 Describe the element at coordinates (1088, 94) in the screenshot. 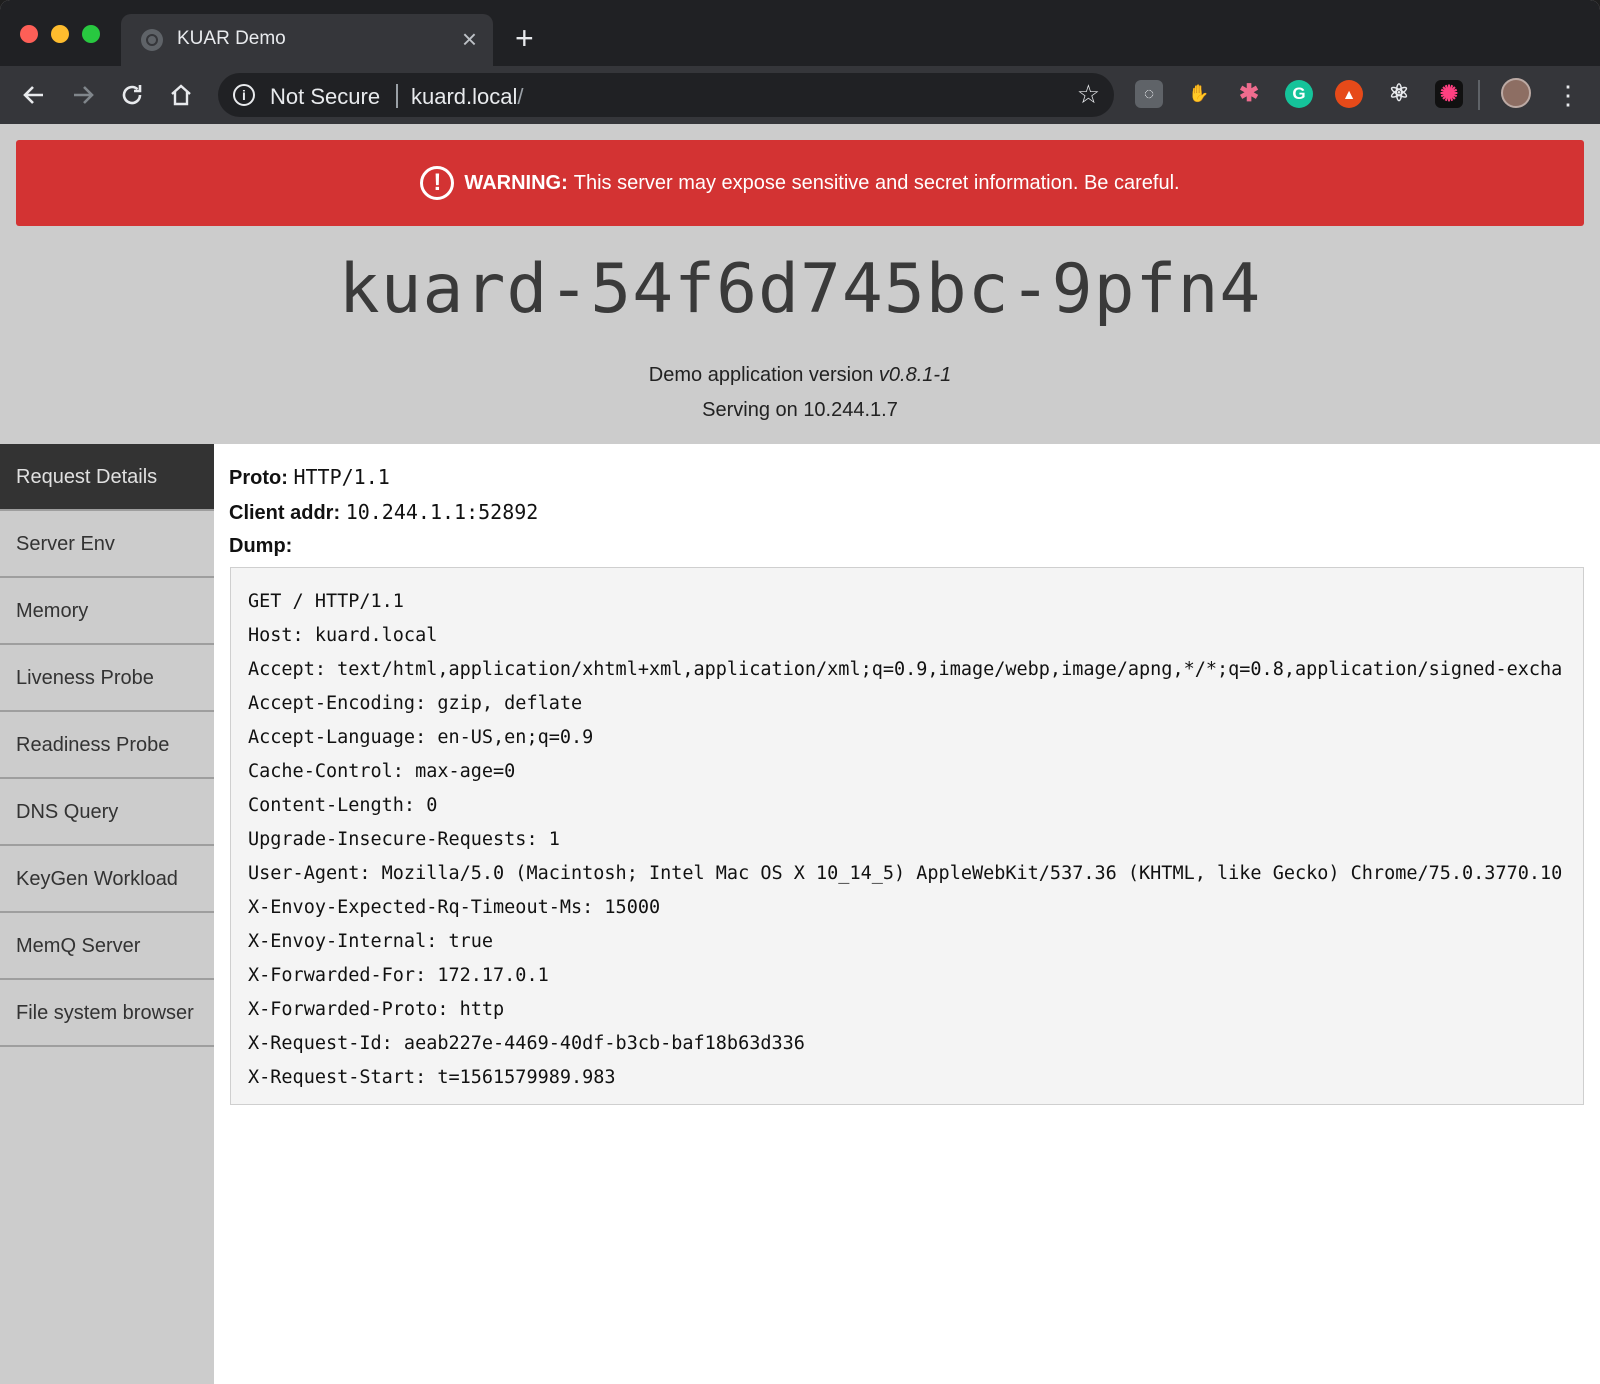

I see `bookmark-star-icon: ☆` at that location.